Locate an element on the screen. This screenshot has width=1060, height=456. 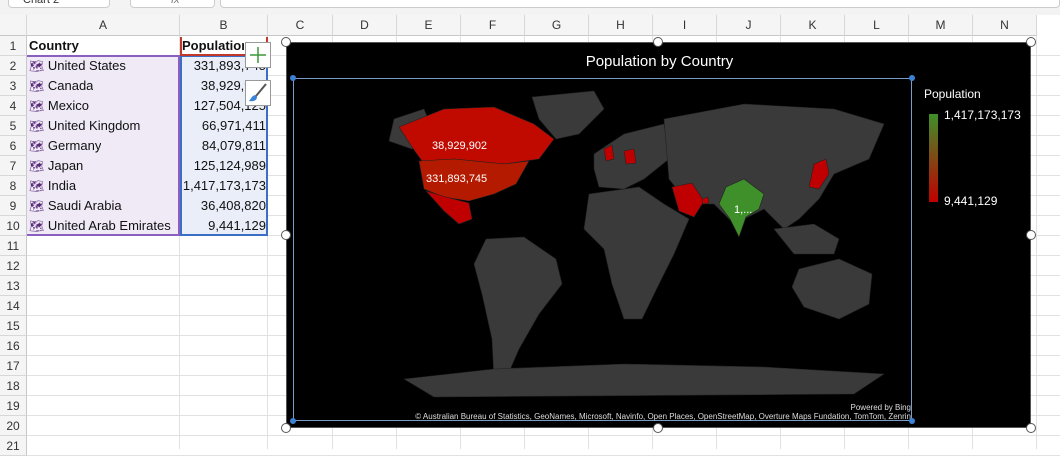
country-cell: 🗺︎ United Arab Emirates is located at coordinates (100, 226).